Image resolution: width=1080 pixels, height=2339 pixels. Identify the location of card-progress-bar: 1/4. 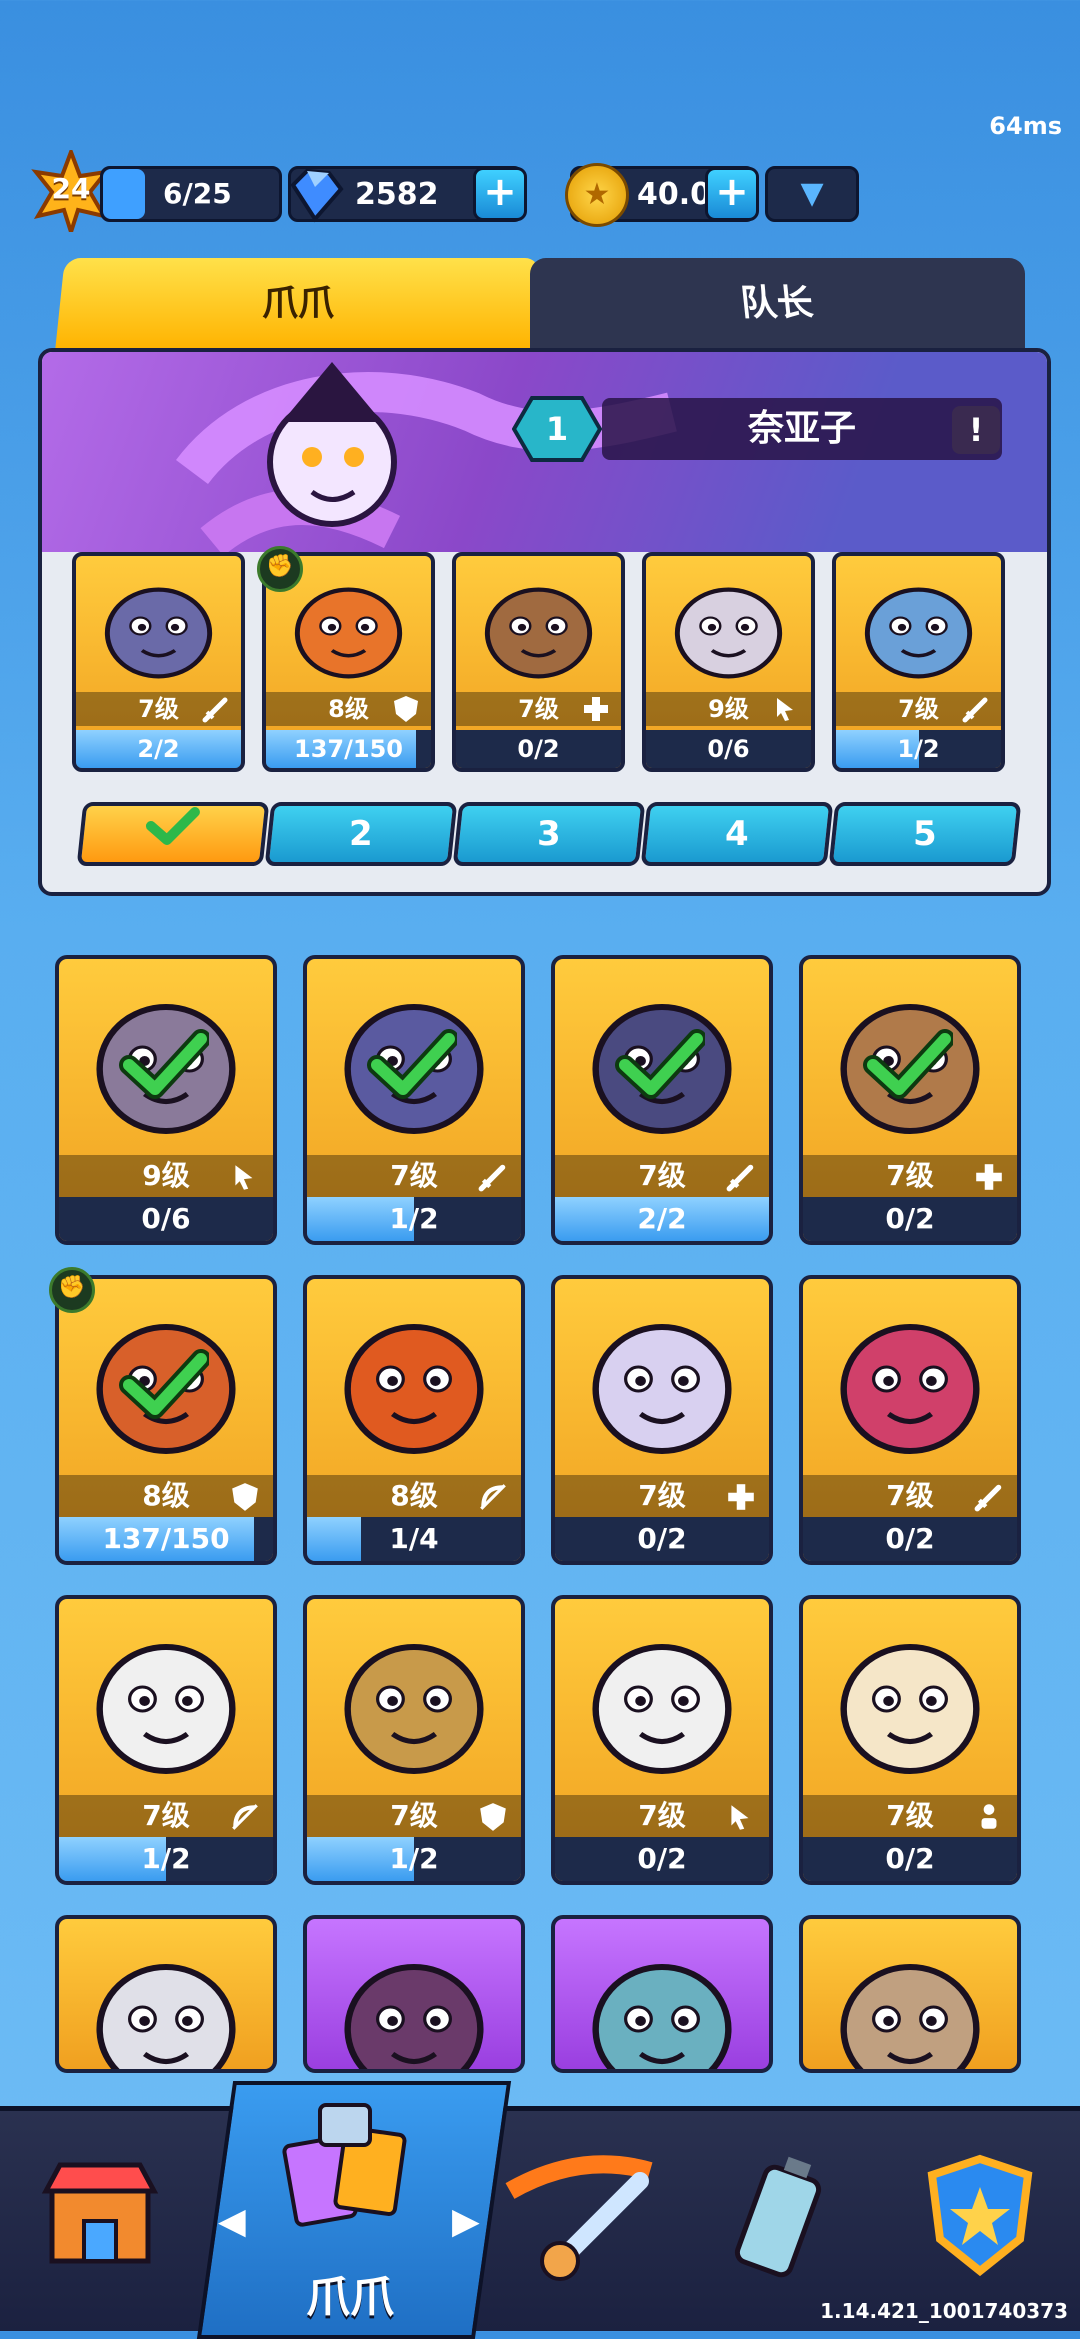
(414, 1539).